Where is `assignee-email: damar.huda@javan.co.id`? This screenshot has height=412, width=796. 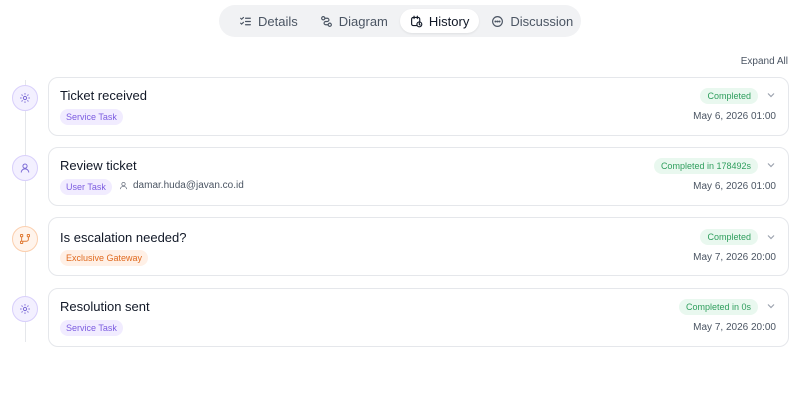
assignee-email: damar.huda@javan.co.id is located at coordinates (188, 185).